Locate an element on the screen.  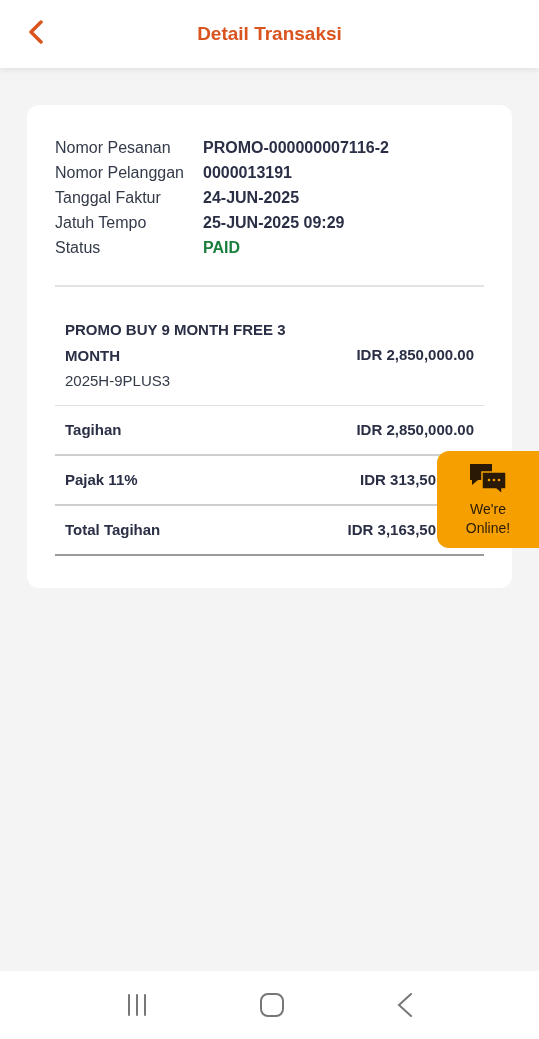
total-amount: IDR 2,850,000.00 is located at coordinates (415, 429).